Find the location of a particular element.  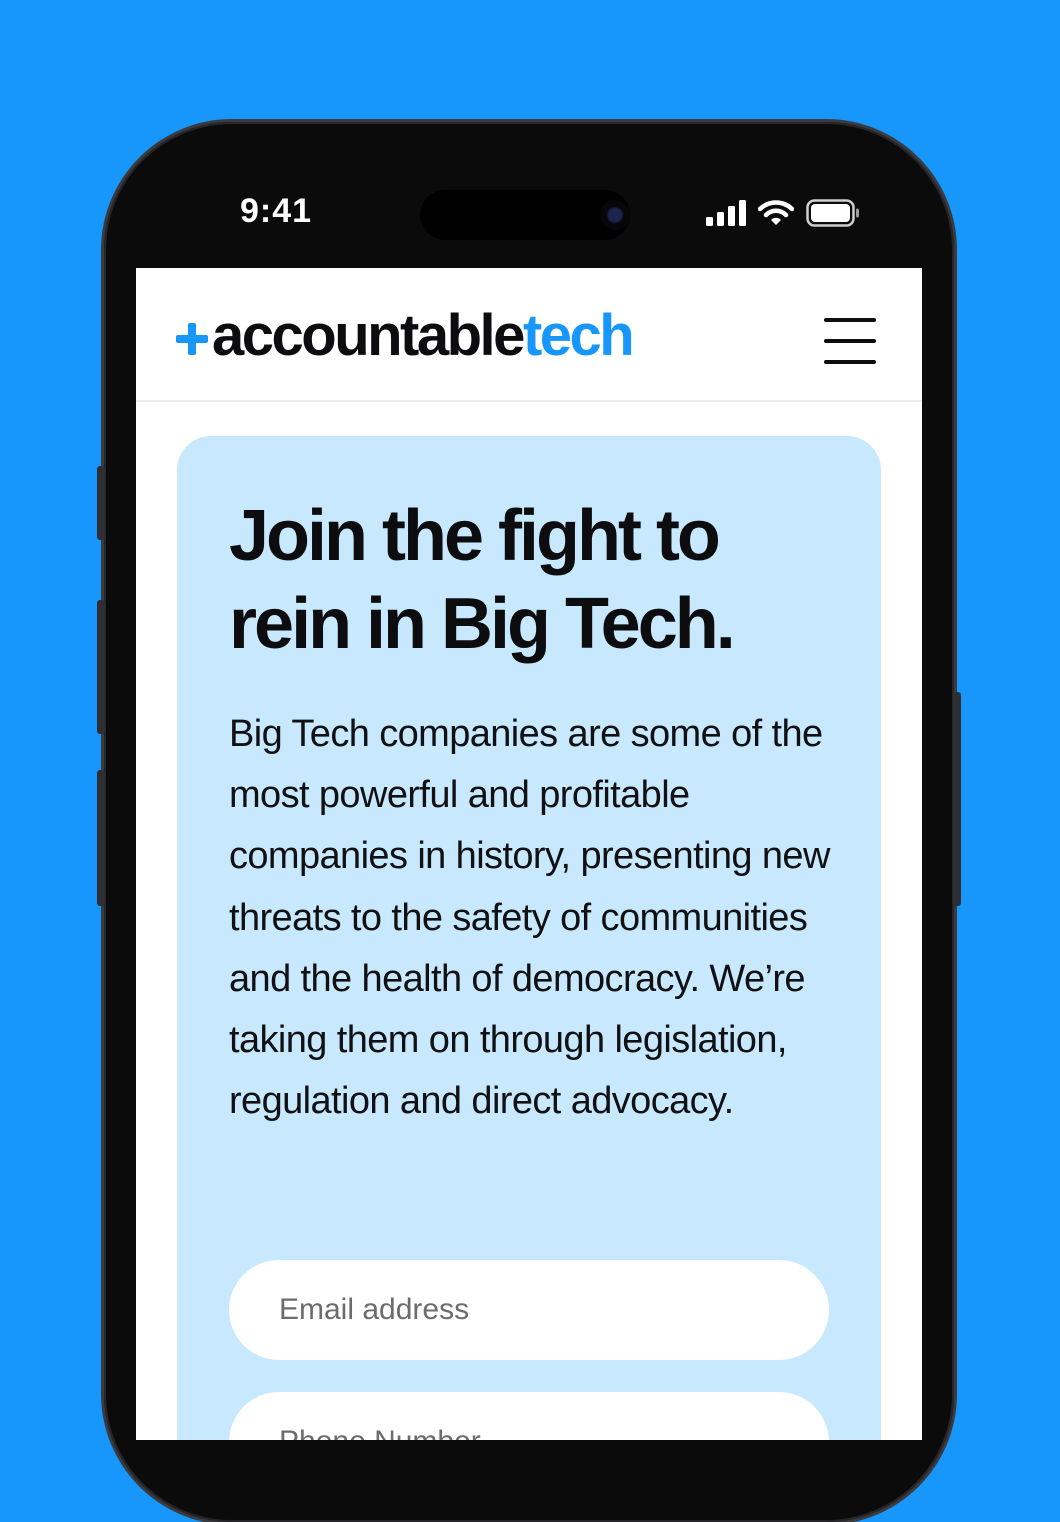

cellular-signal-icon is located at coordinates (726, 213).